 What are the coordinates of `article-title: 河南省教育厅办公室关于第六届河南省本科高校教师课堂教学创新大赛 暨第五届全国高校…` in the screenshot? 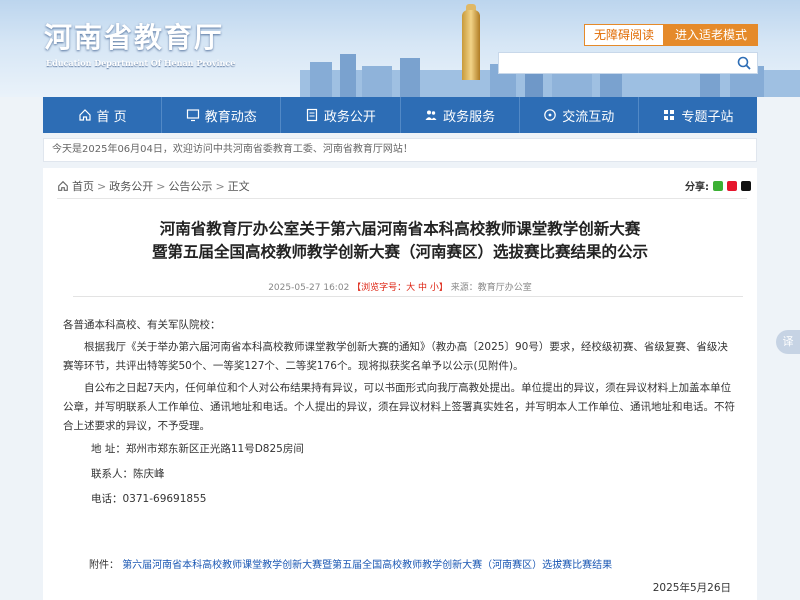 It's located at (400, 241).